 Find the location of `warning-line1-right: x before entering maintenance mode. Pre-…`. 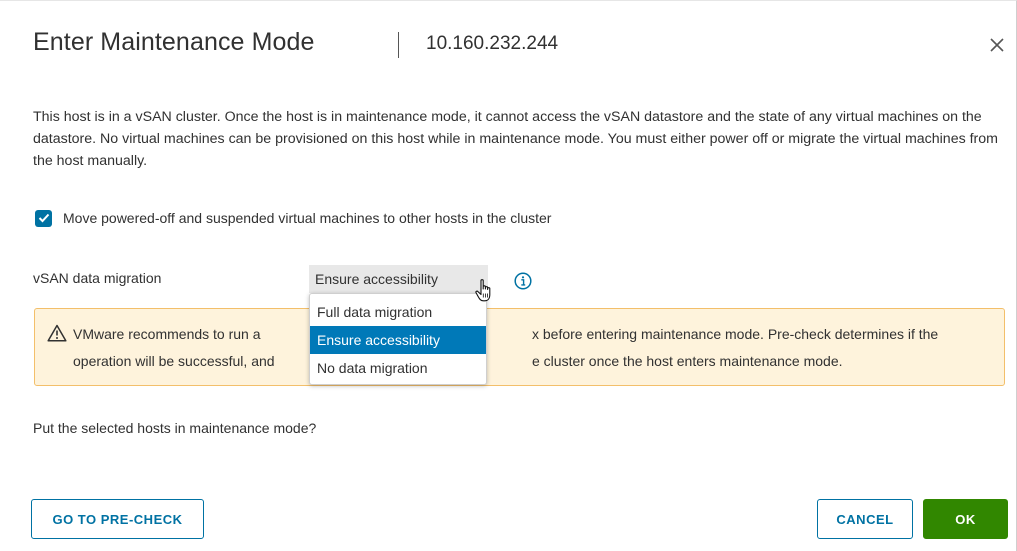

warning-line1-right: x before entering maintenance mode. Pre-… is located at coordinates (735, 334).